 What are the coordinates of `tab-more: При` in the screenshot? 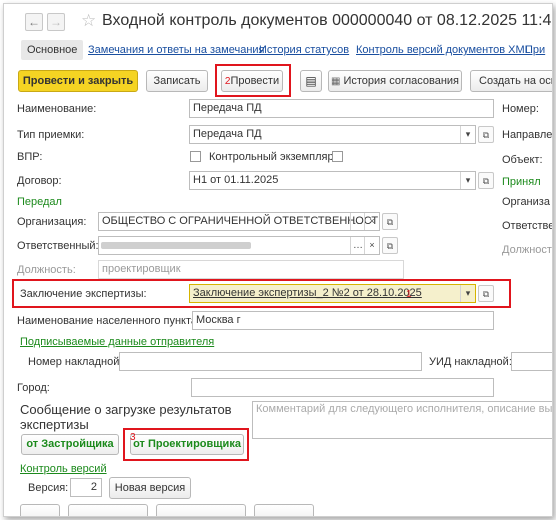 It's located at (535, 50).